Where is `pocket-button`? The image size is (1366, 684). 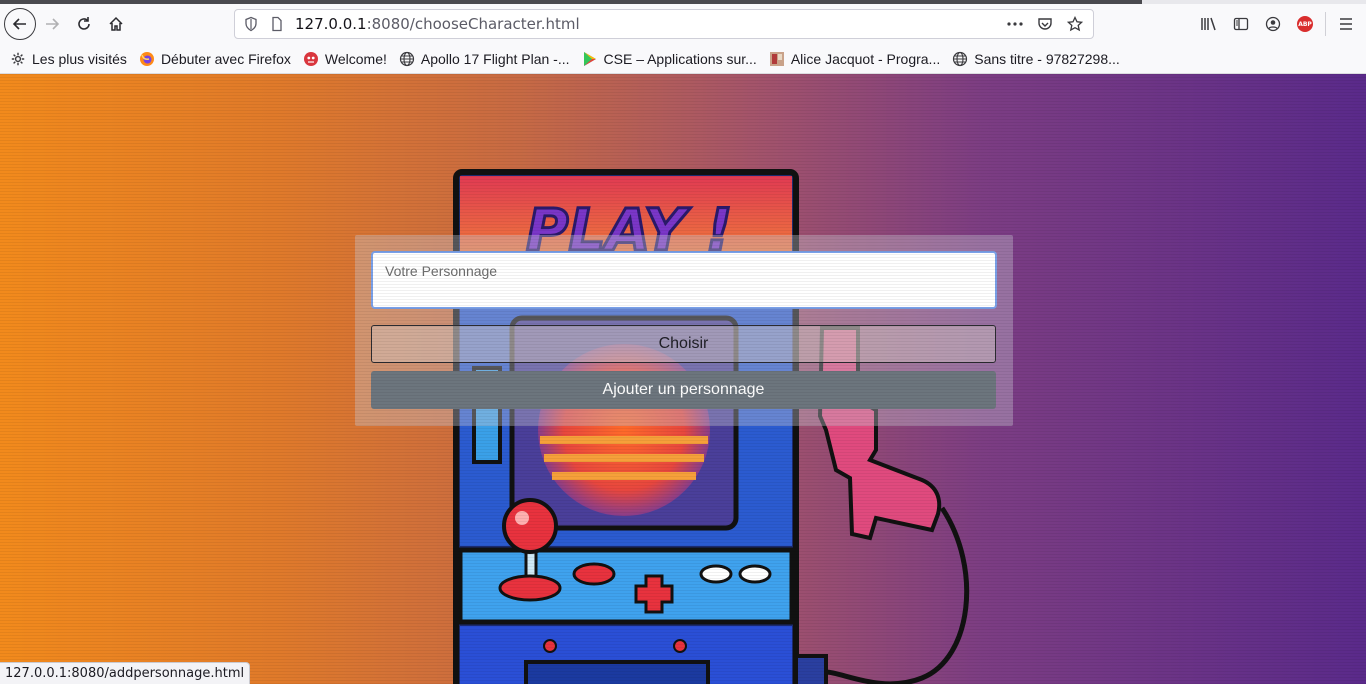
pocket-button is located at coordinates (1045, 24).